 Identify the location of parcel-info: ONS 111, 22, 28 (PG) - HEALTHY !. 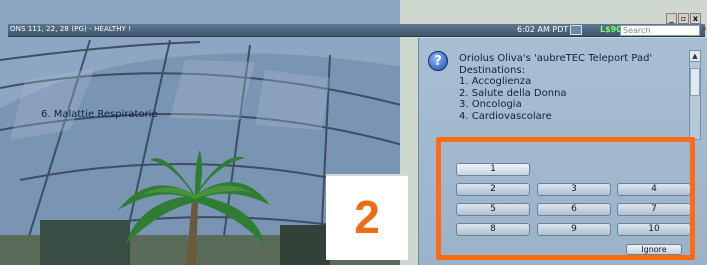
(70, 29).